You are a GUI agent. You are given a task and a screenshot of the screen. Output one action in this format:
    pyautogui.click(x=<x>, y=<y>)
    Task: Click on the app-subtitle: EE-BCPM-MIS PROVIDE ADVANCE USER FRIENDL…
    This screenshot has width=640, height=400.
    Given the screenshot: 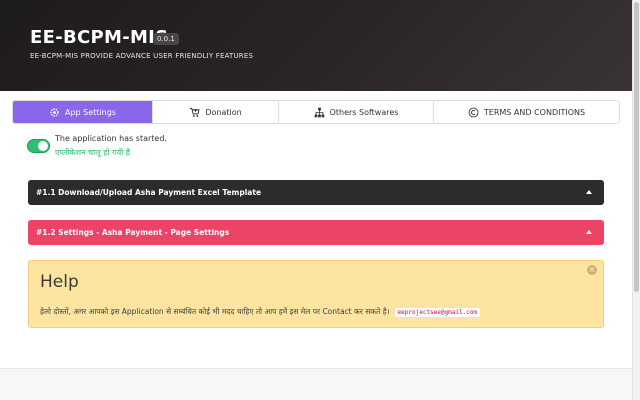 What is the action you would take?
    pyautogui.click(x=141, y=56)
    